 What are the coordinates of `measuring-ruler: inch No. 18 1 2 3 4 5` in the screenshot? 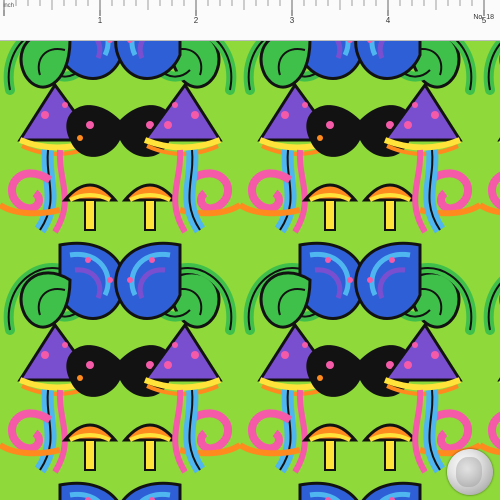 It's located at (250, 20).